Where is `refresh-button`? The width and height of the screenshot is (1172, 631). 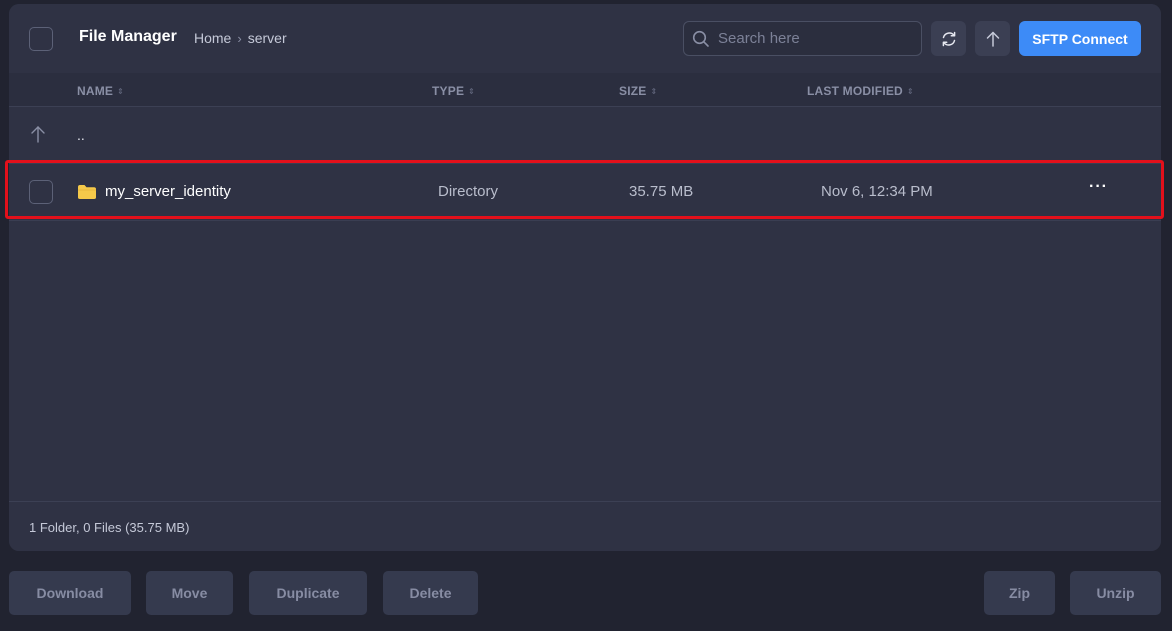
refresh-button is located at coordinates (948, 38).